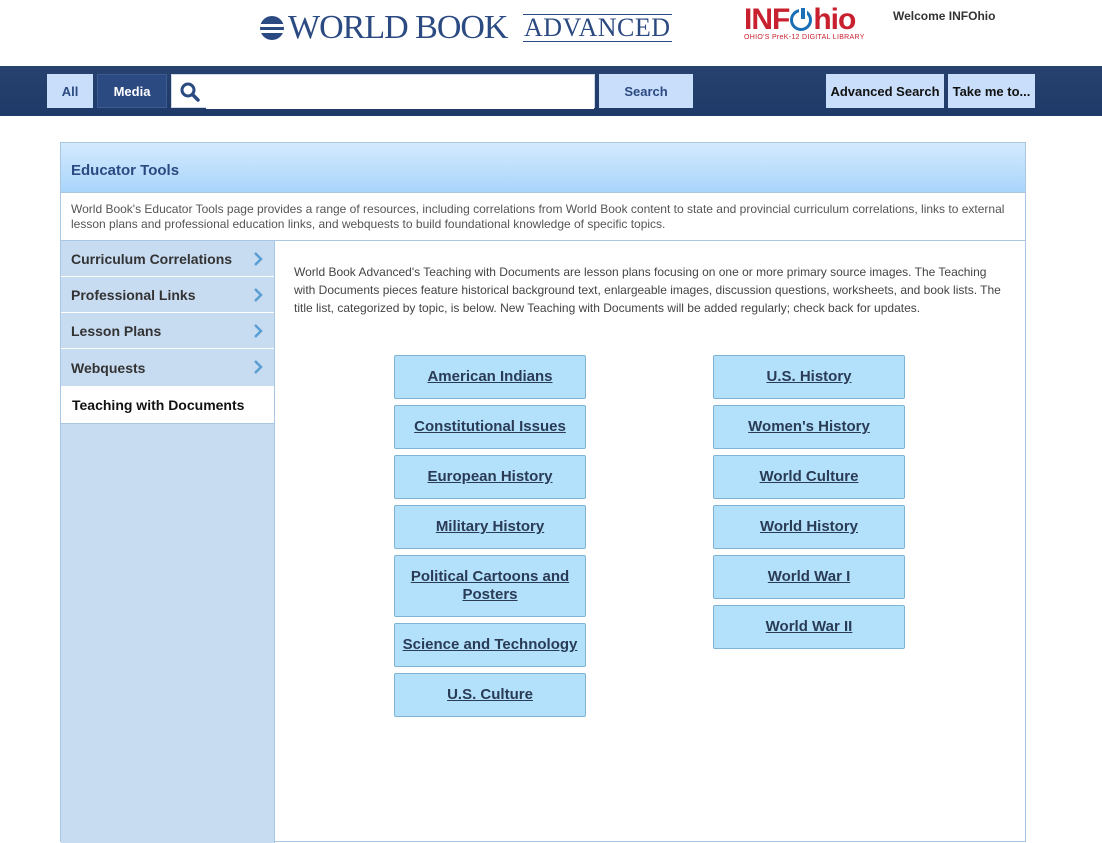 This screenshot has height=843, width=1102. I want to click on sidebar-item-label: Curriculum Correlations, so click(152, 258).